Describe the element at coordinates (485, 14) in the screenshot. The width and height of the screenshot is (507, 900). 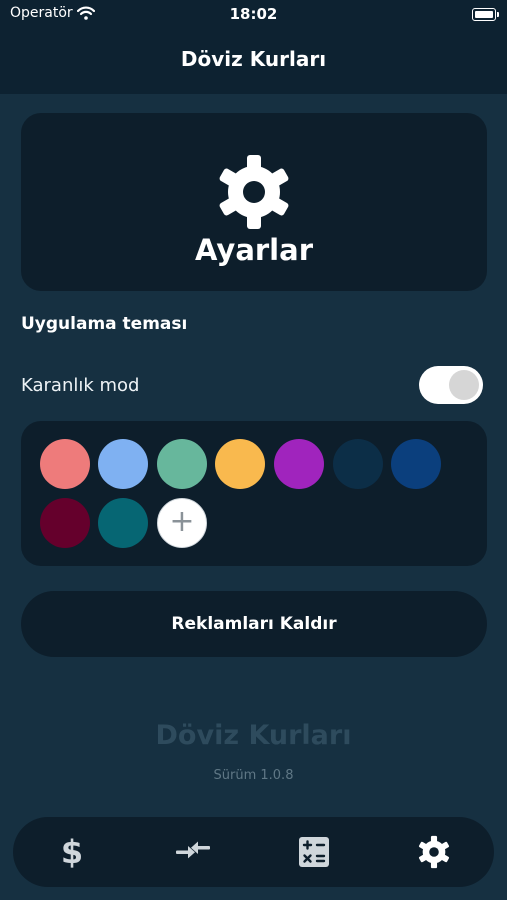
I see `battery-icon` at that location.